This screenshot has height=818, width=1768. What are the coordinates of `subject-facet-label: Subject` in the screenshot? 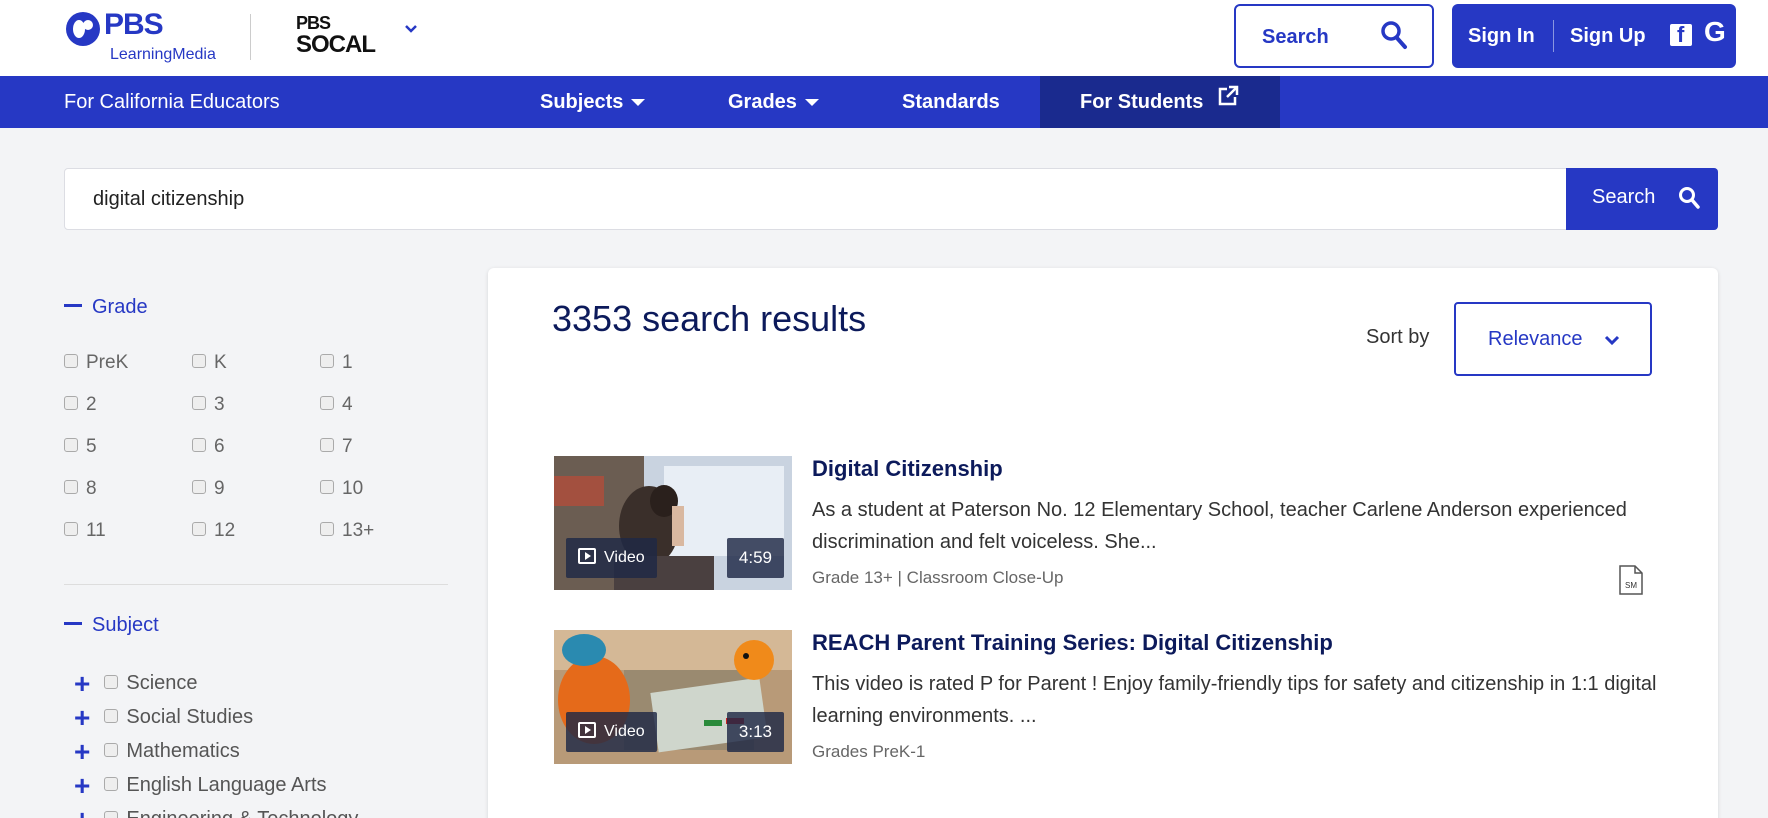 It's located at (125, 625).